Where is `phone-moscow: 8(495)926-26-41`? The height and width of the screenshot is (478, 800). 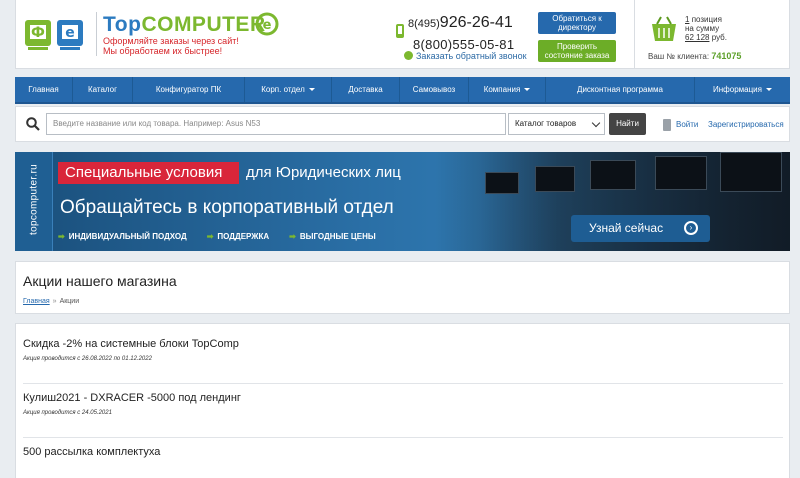
phone-moscow: 8(495)926-26-41 is located at coordinates (460, 23).